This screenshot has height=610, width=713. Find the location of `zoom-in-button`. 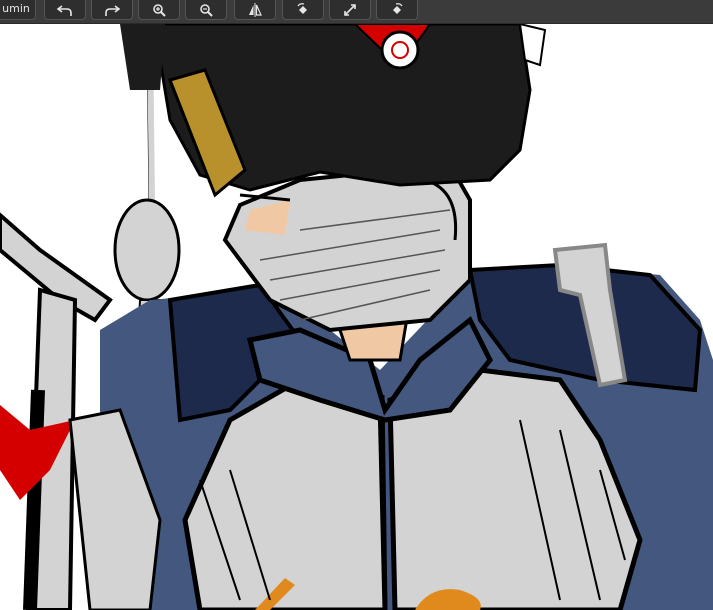

zoom-in-button is located at coordinates (159, 10).